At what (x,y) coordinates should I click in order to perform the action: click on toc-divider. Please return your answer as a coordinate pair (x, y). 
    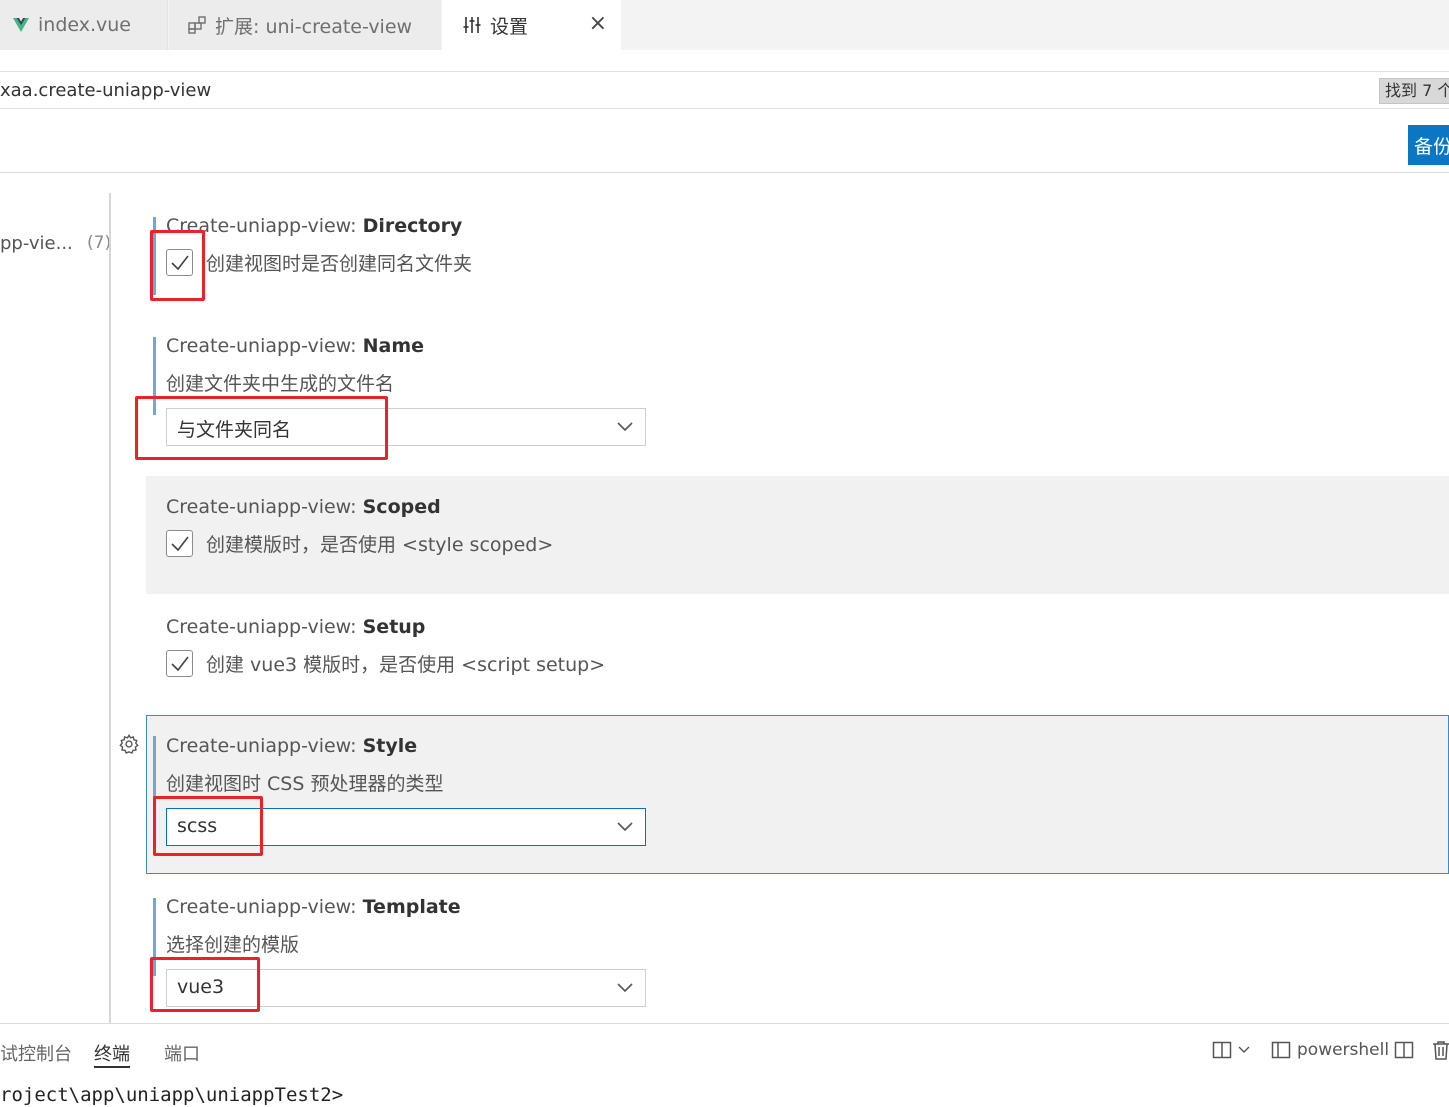
    Looking at the image, I should click on (110, 608).